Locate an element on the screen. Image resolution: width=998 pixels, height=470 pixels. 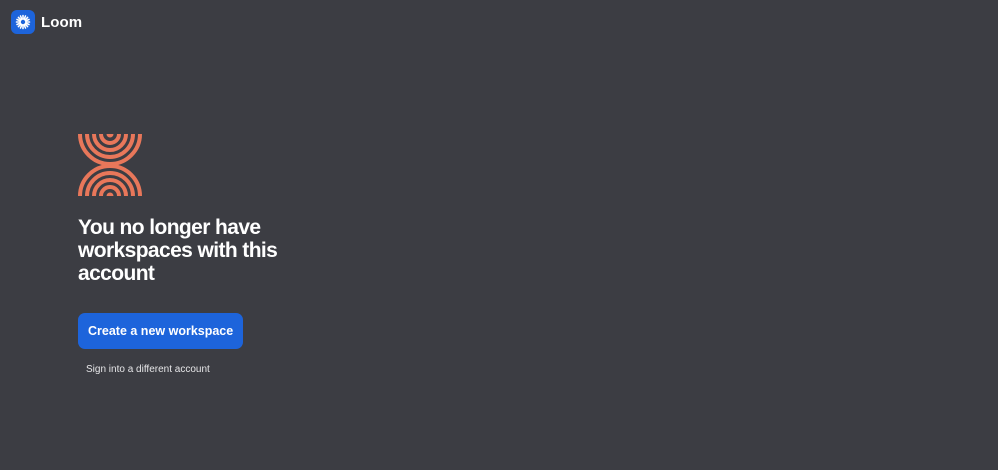
app-header: Loom is located at coordinates (46, 22).